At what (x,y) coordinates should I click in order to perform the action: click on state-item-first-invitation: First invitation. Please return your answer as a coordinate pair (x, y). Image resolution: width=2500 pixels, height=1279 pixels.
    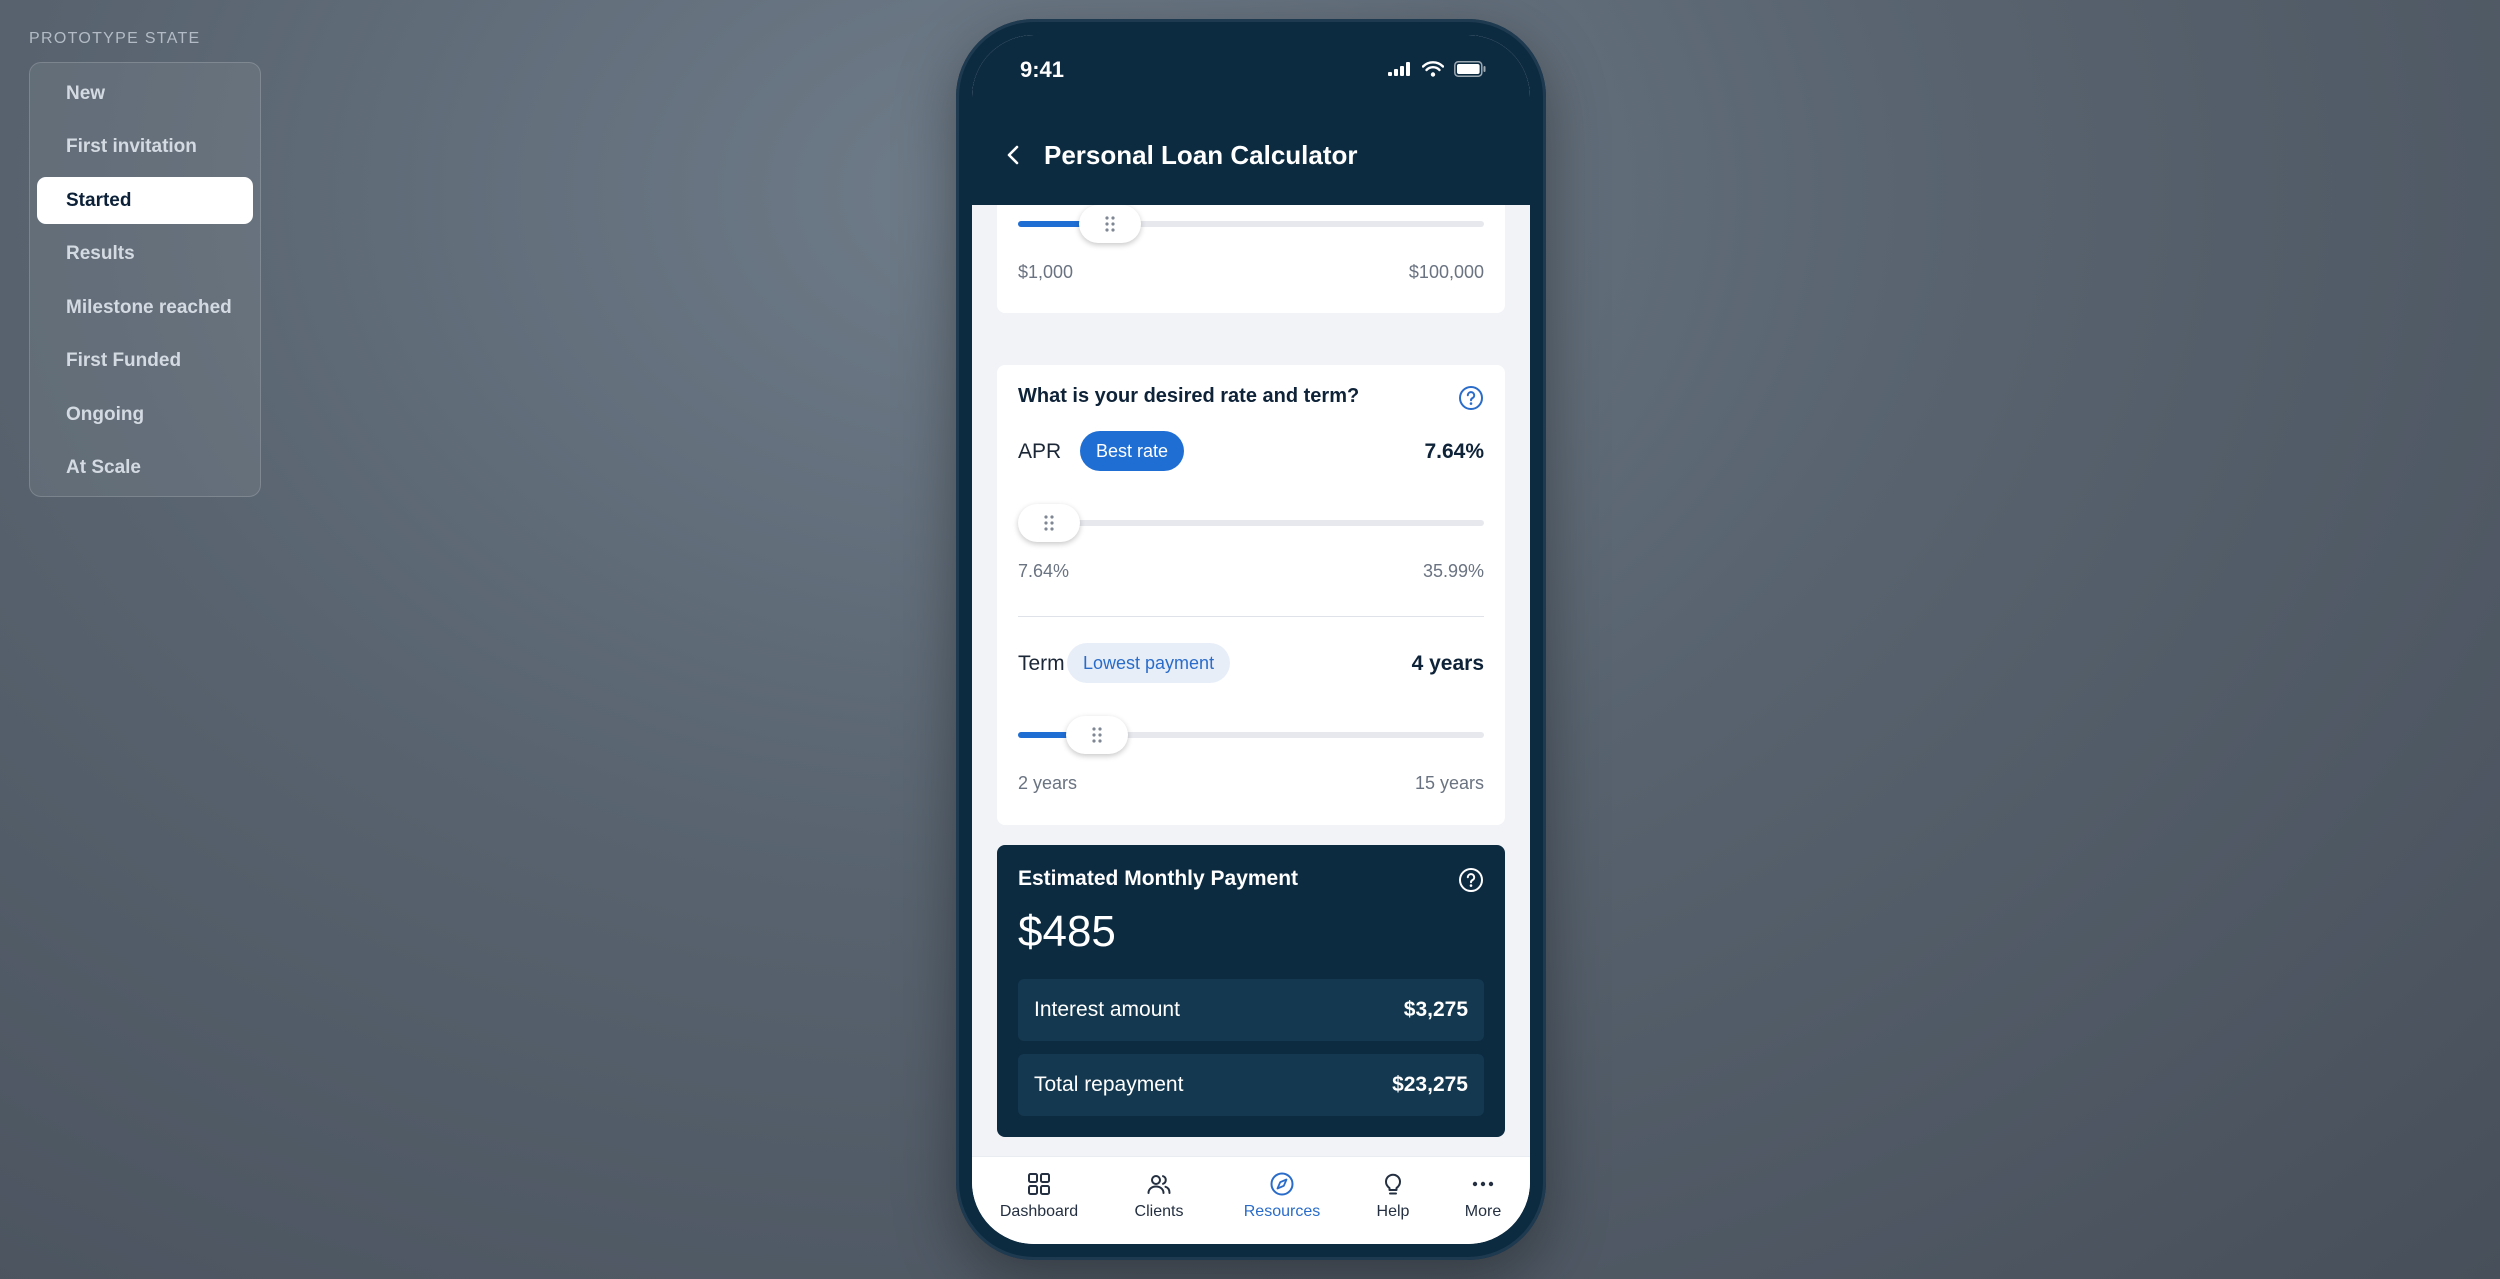
    Looking at the image, I should click on (145, 147).